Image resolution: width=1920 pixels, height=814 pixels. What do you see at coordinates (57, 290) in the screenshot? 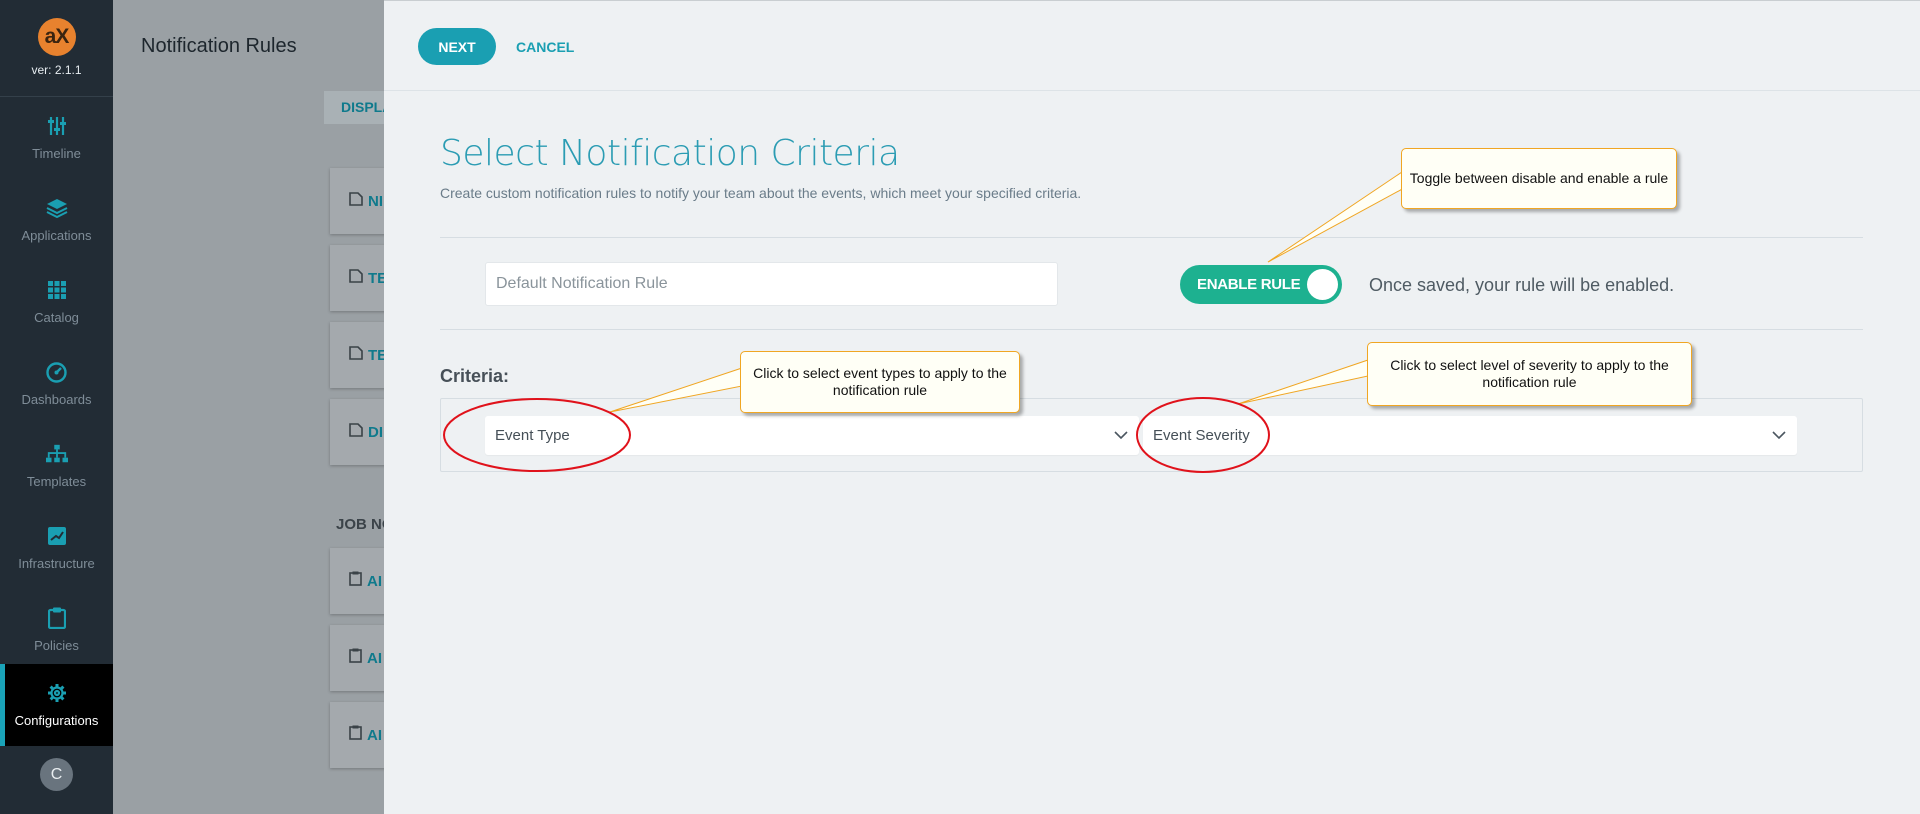
I see `grid-icon` at bounding box center [57, 290].